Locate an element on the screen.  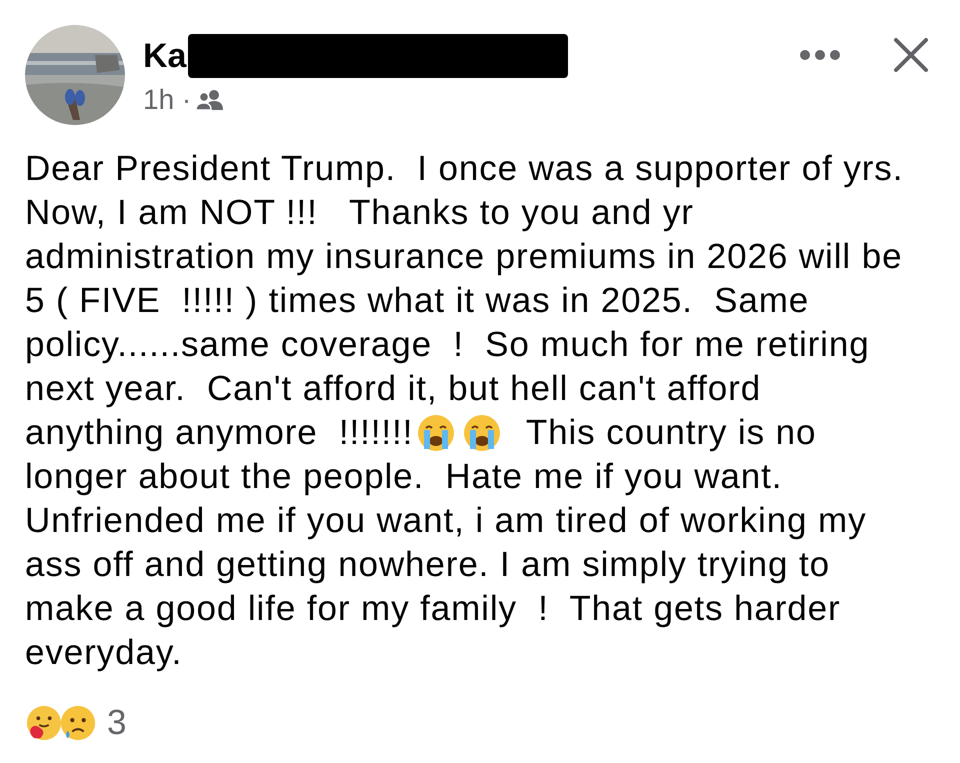
more-icon is located at coordinates (820, 55).